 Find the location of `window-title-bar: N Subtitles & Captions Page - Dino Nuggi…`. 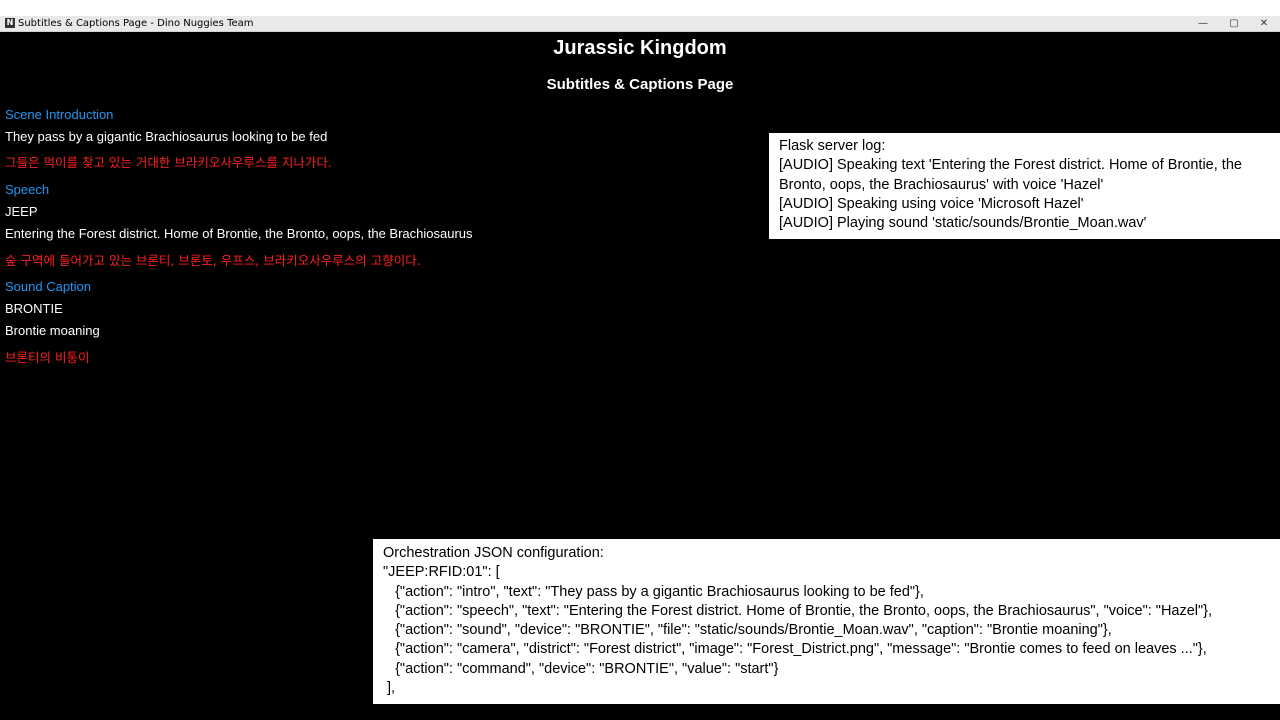

window-title-bar: N Subtitles & Captions Page - Dino Nuggi… is located at coordinates (640, 24).